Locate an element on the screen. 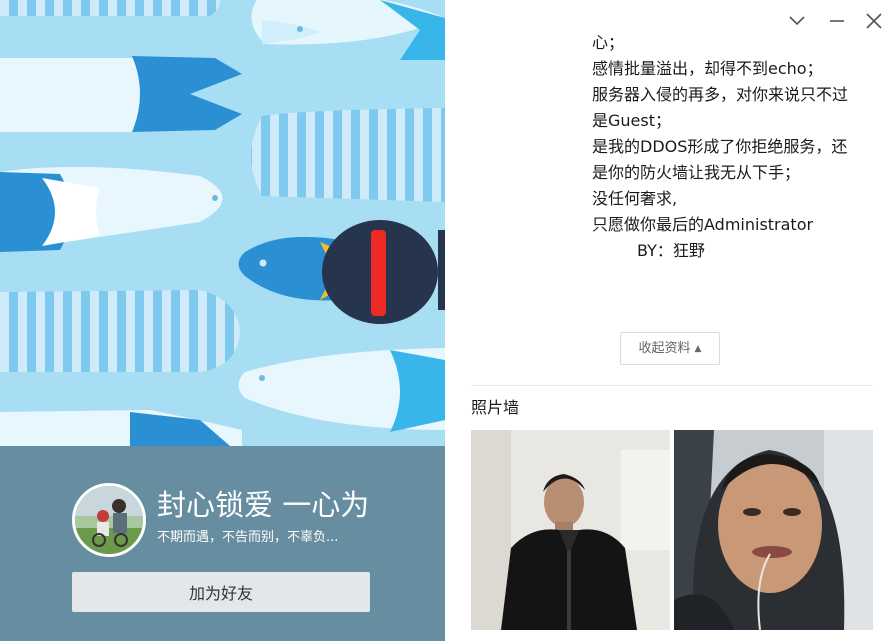 This screenshot has width=891, height=641. bio-line: 是你的防火墙让我无从下手； is located at coordinates (696, 172).